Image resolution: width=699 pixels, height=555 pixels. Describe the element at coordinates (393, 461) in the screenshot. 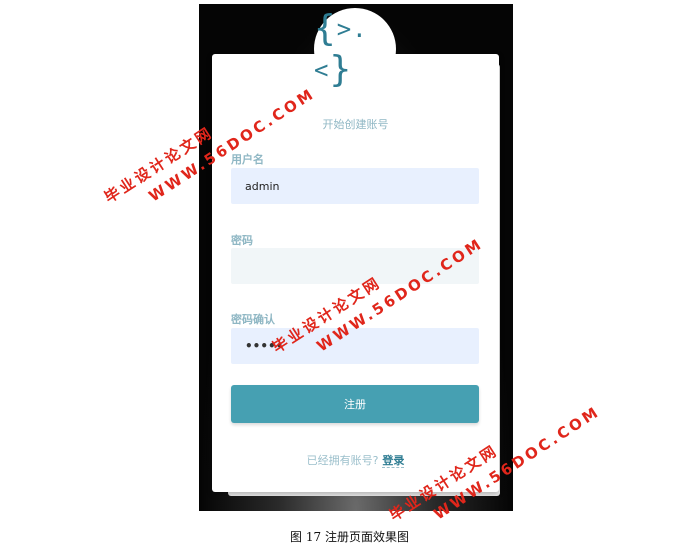

I see `login-link: 登录` at that location.